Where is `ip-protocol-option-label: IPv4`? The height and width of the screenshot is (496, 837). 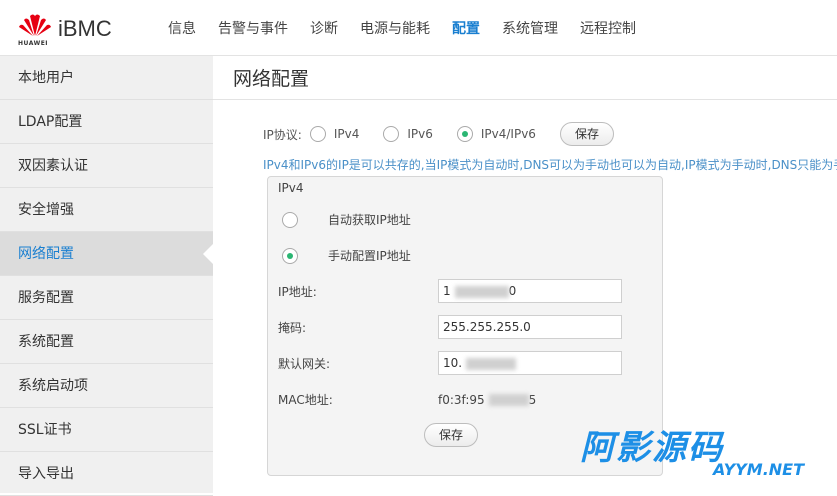 ip-protocol-option-label: IPv4 is located at coordinates (346, 134).